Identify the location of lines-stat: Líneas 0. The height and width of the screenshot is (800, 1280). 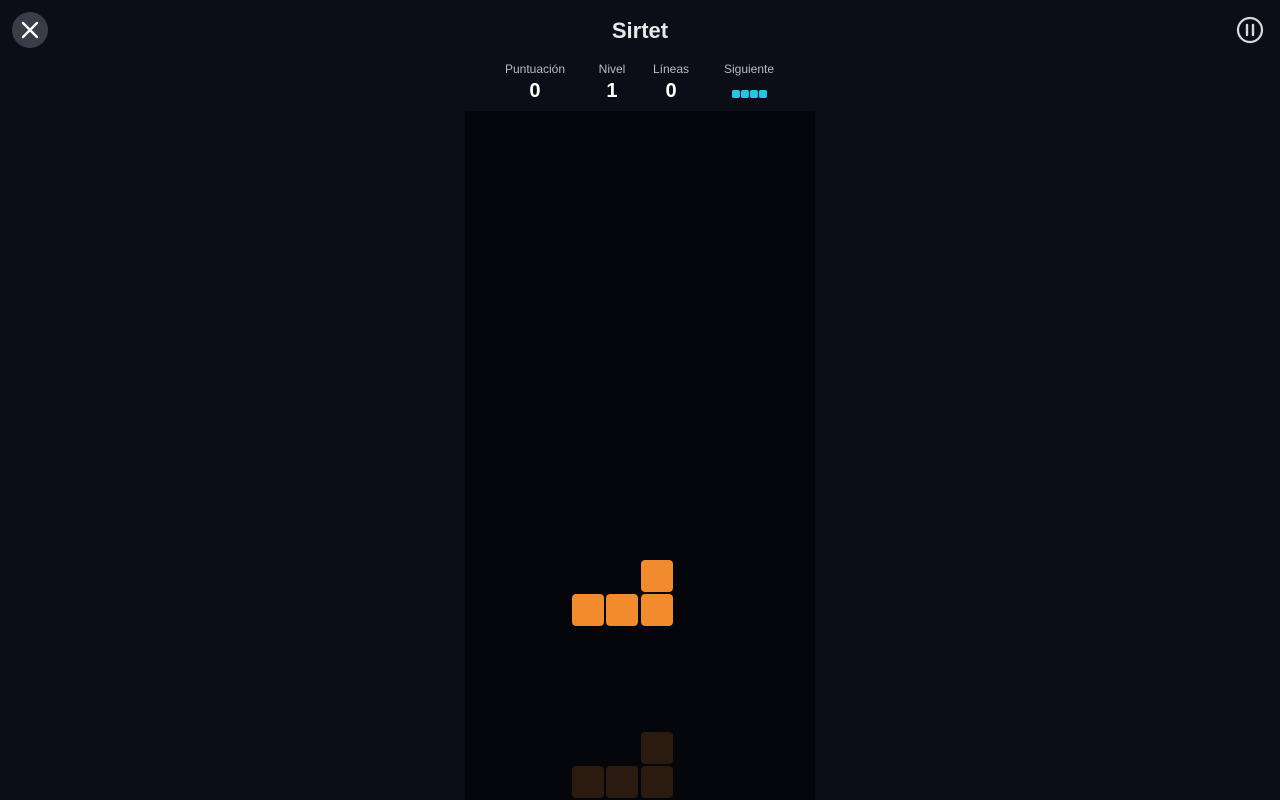
(671, 83).